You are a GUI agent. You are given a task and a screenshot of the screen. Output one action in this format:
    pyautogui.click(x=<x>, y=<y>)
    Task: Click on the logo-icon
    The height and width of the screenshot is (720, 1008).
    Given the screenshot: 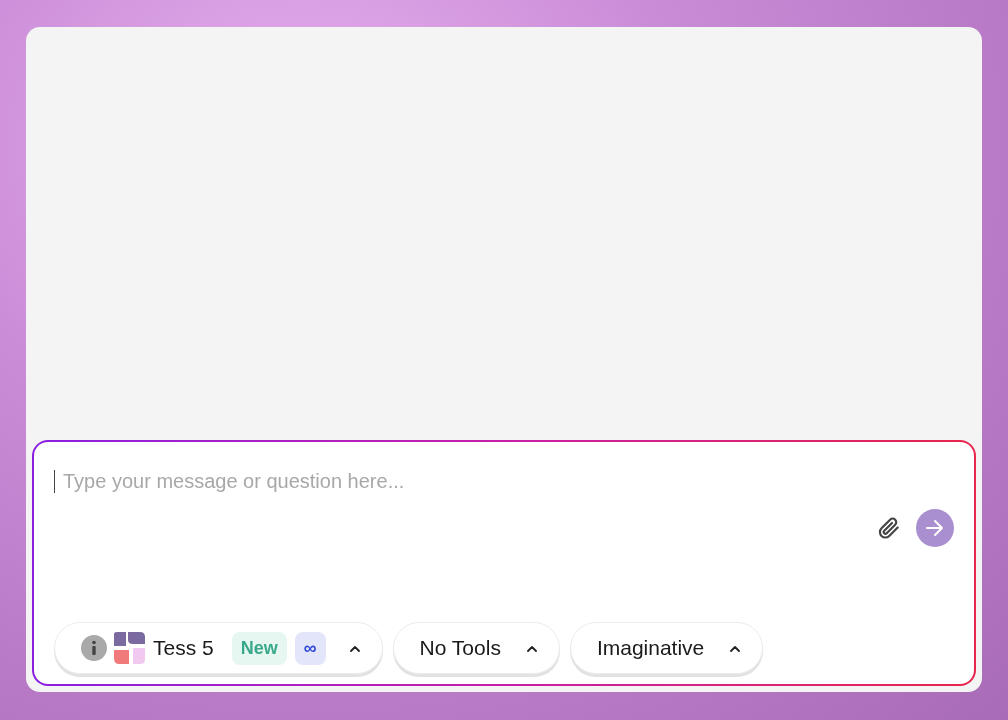 What is the action you would take?
    pyautogui.click(x=129, y=648)
    